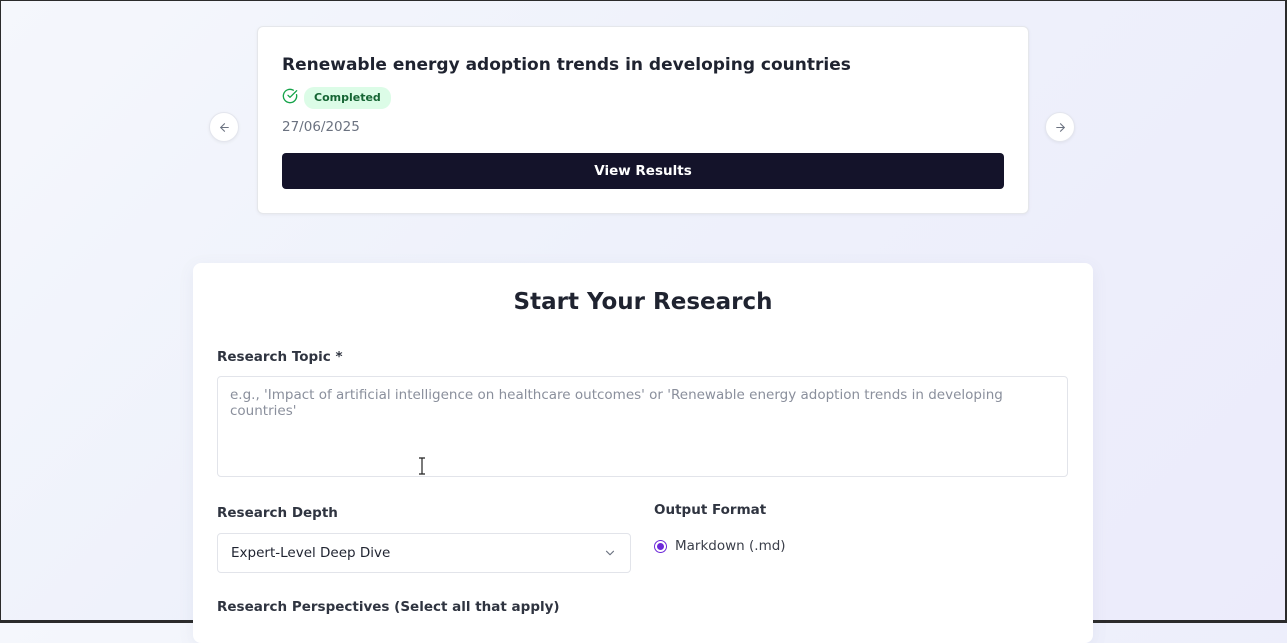  I want to click on carousel-next-button, so click(1060, 127).